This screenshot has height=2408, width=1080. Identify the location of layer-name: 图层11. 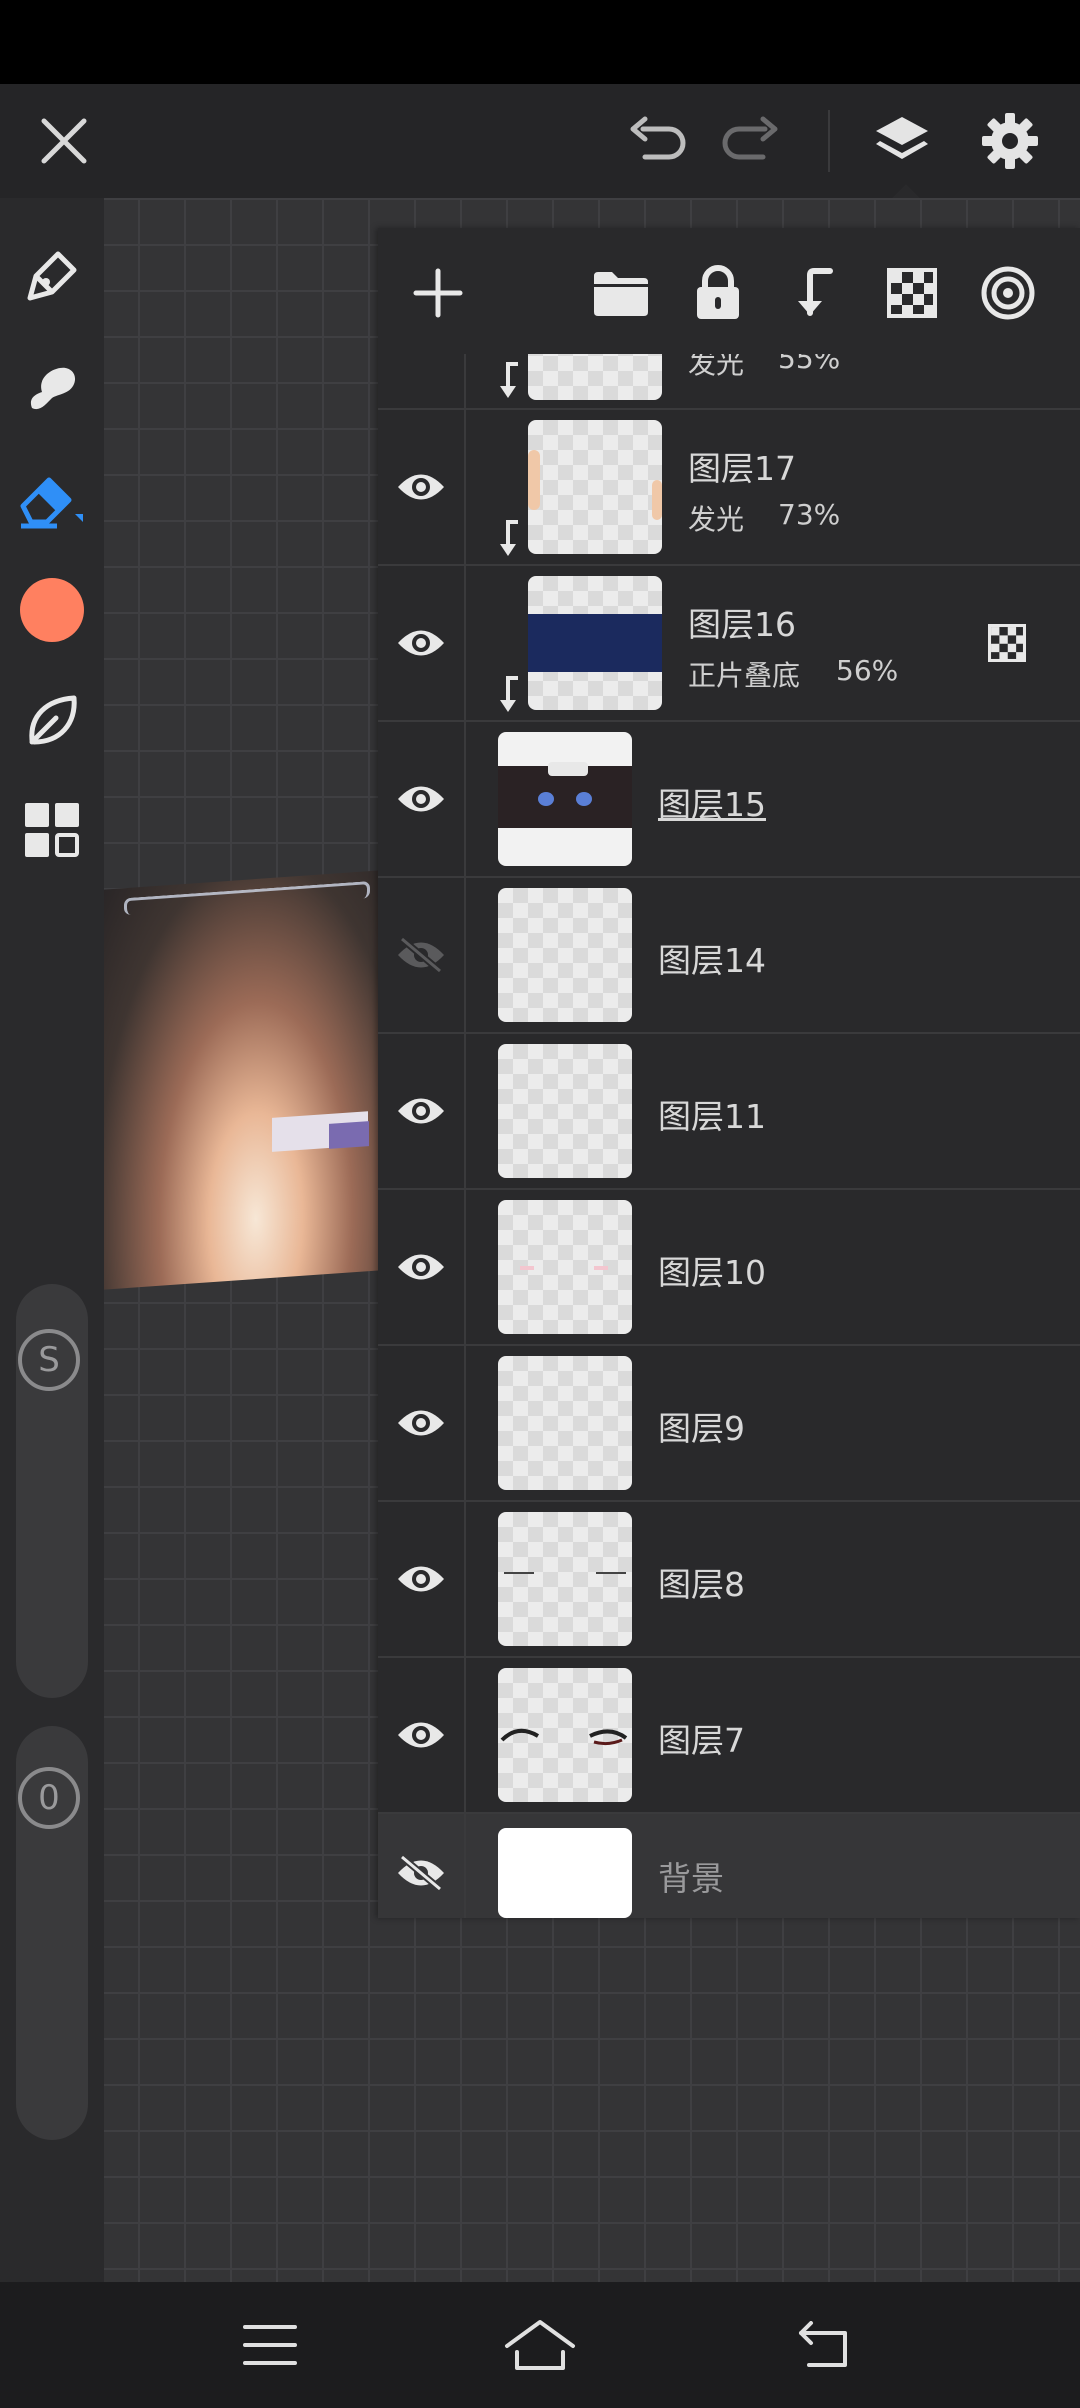
(712, 1116).